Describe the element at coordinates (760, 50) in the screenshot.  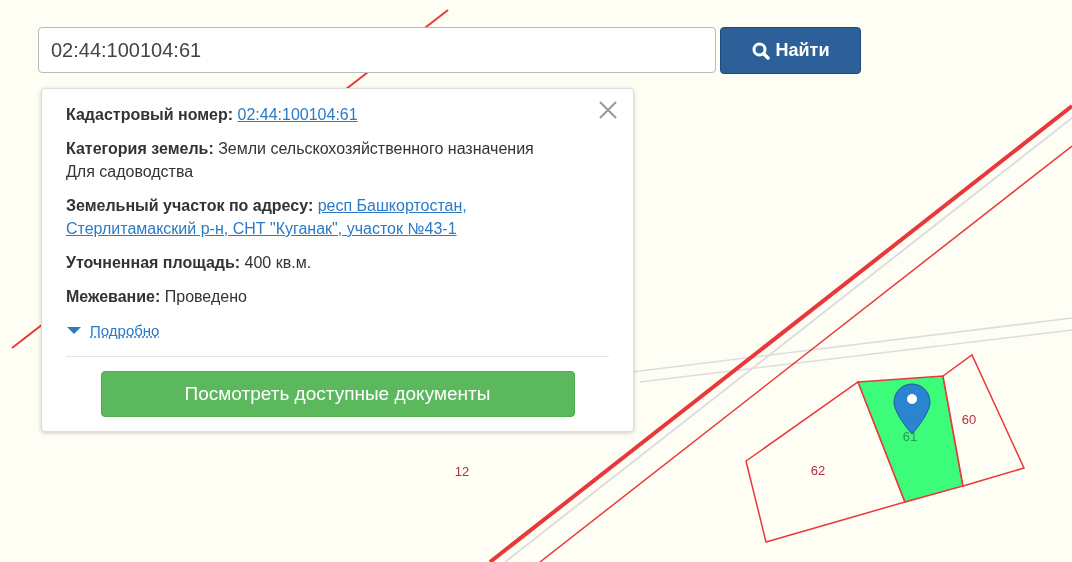
I see `search-icon` at that location.